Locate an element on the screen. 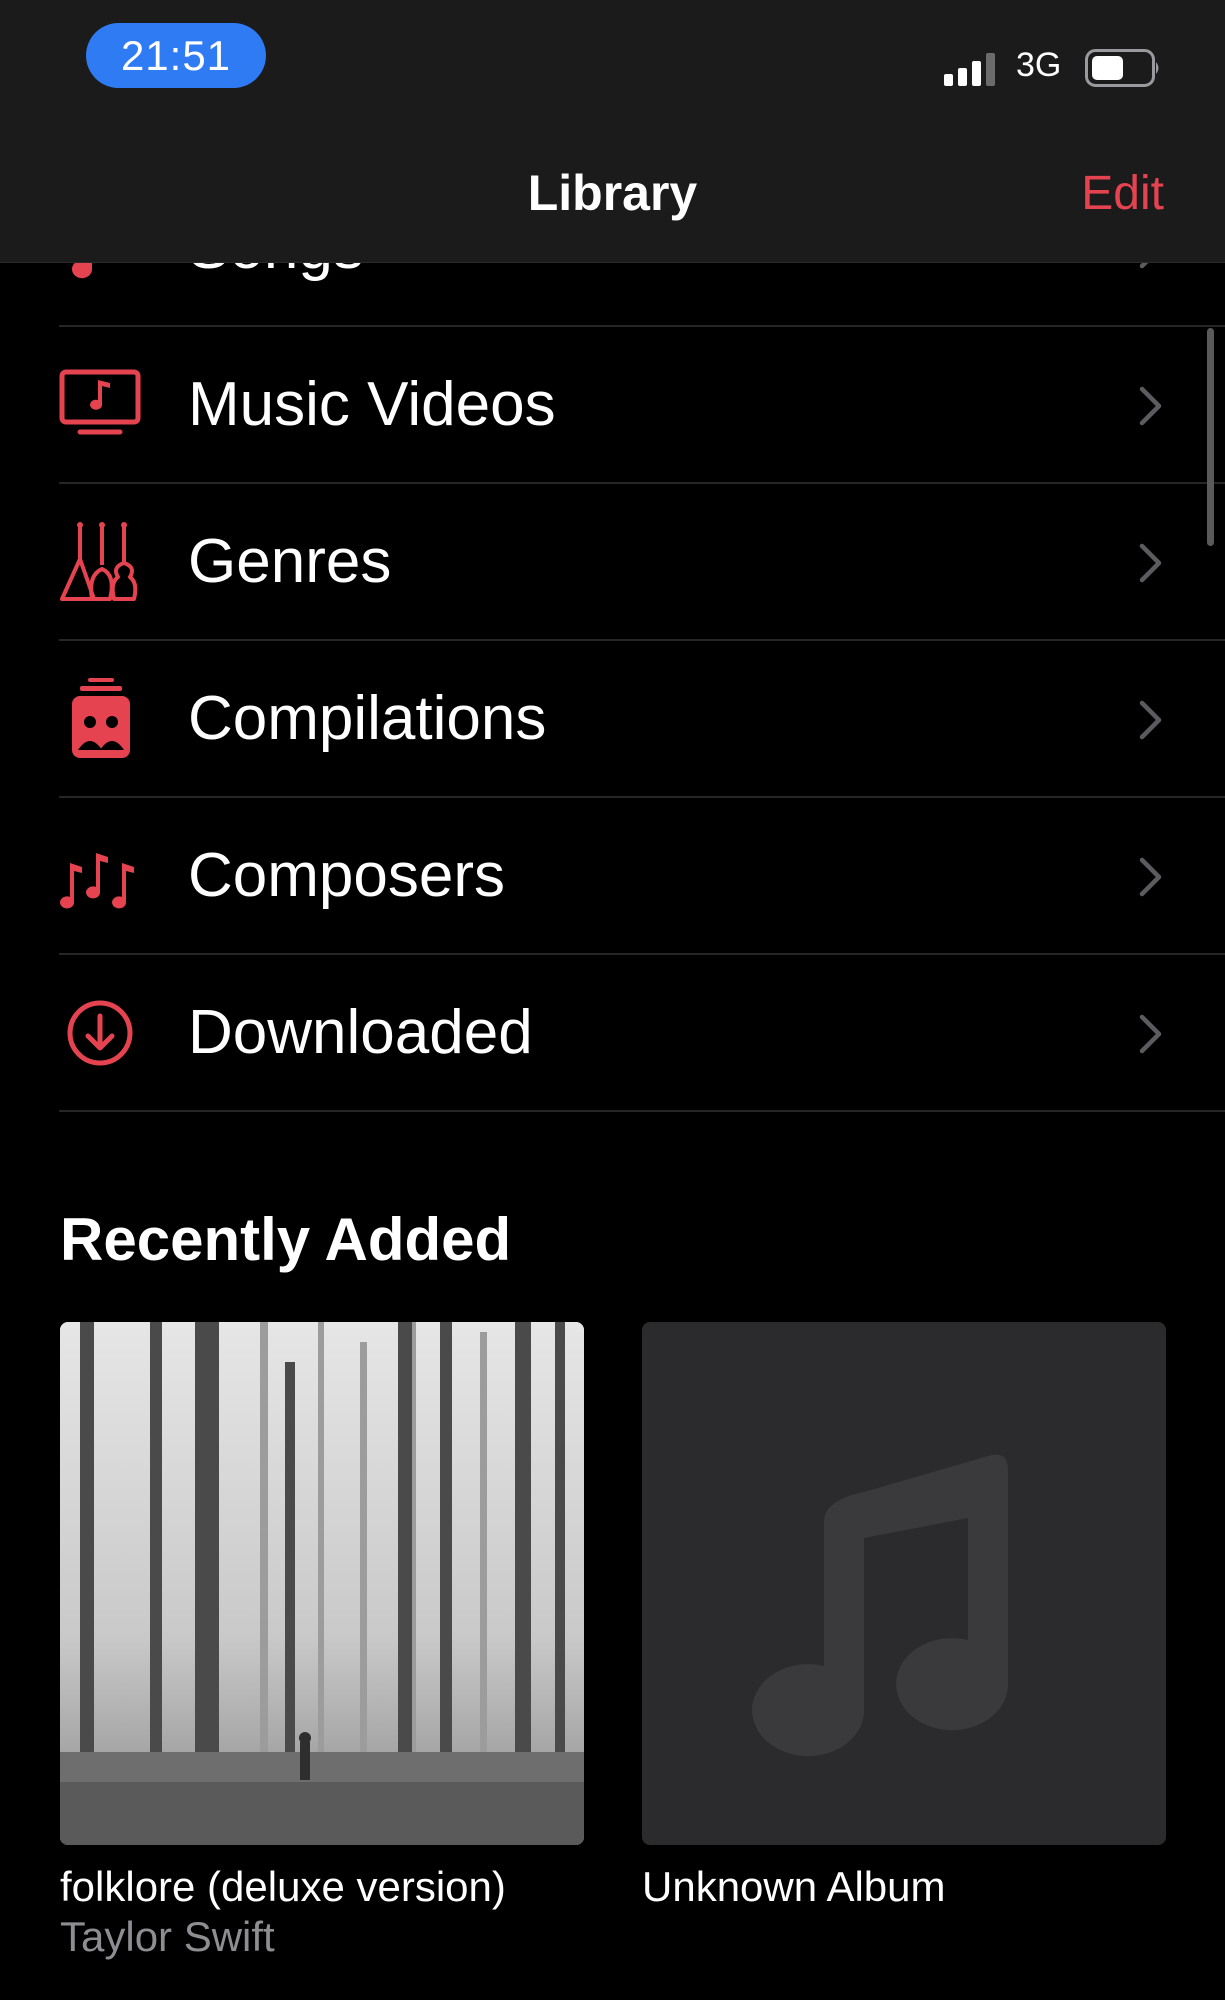 Image resolution: width=1225 pixels, height=2000 pixels. section-title-recently-added: Recently Added is located at coordinates (286, 1239).